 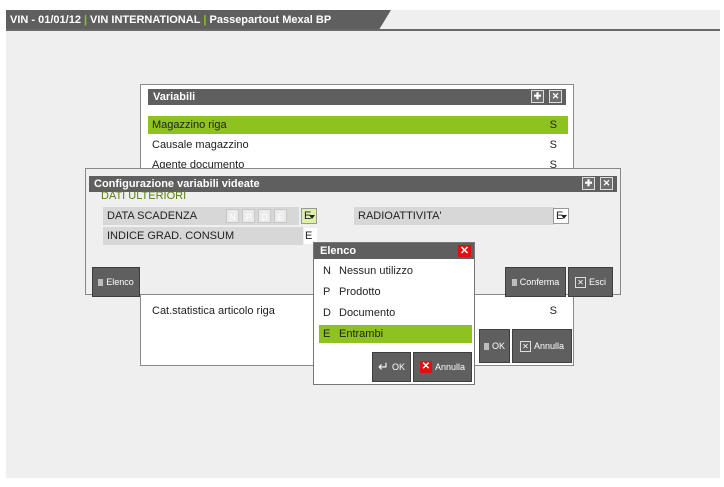 I want to click on title-app: Passepartout Mexal BP, so click(x=270, y=19).